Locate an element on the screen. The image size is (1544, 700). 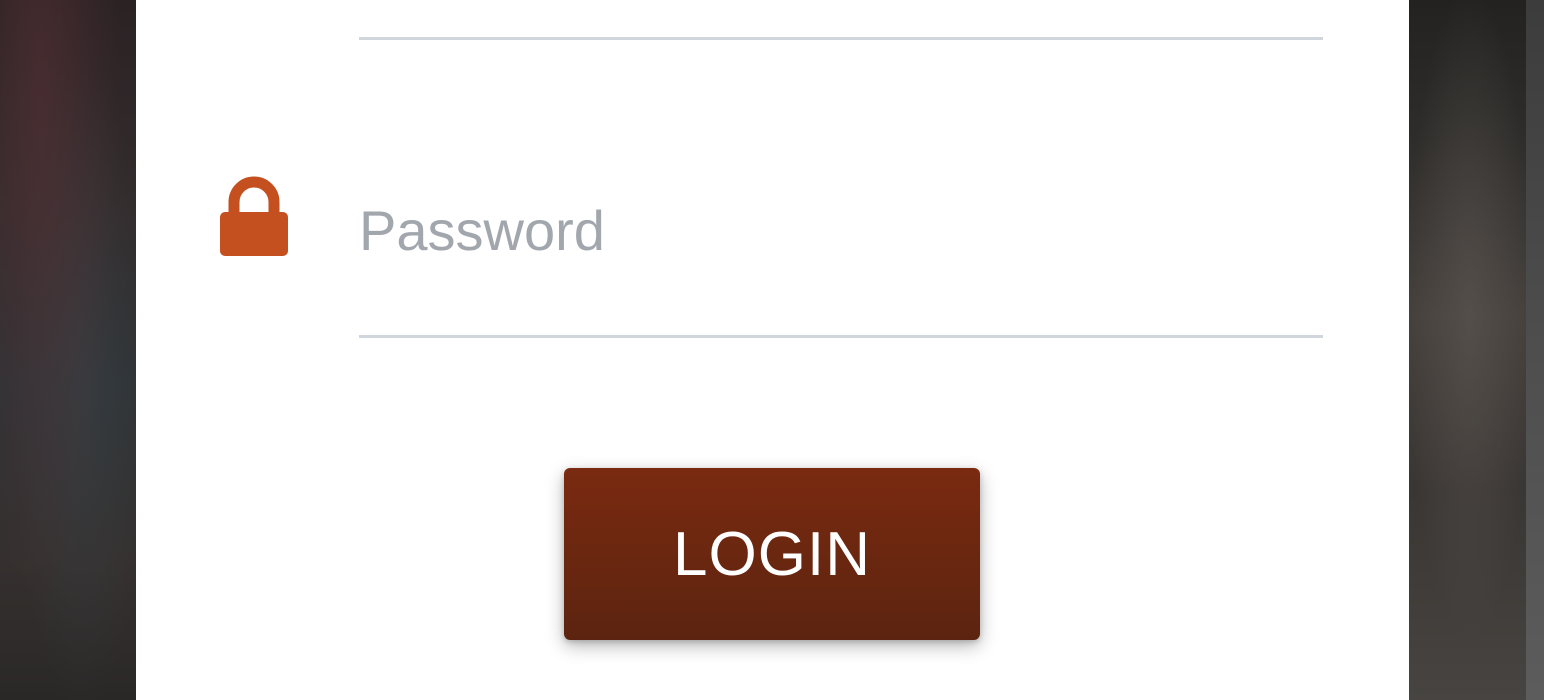
background-right is located at coordinates (1476, 350).